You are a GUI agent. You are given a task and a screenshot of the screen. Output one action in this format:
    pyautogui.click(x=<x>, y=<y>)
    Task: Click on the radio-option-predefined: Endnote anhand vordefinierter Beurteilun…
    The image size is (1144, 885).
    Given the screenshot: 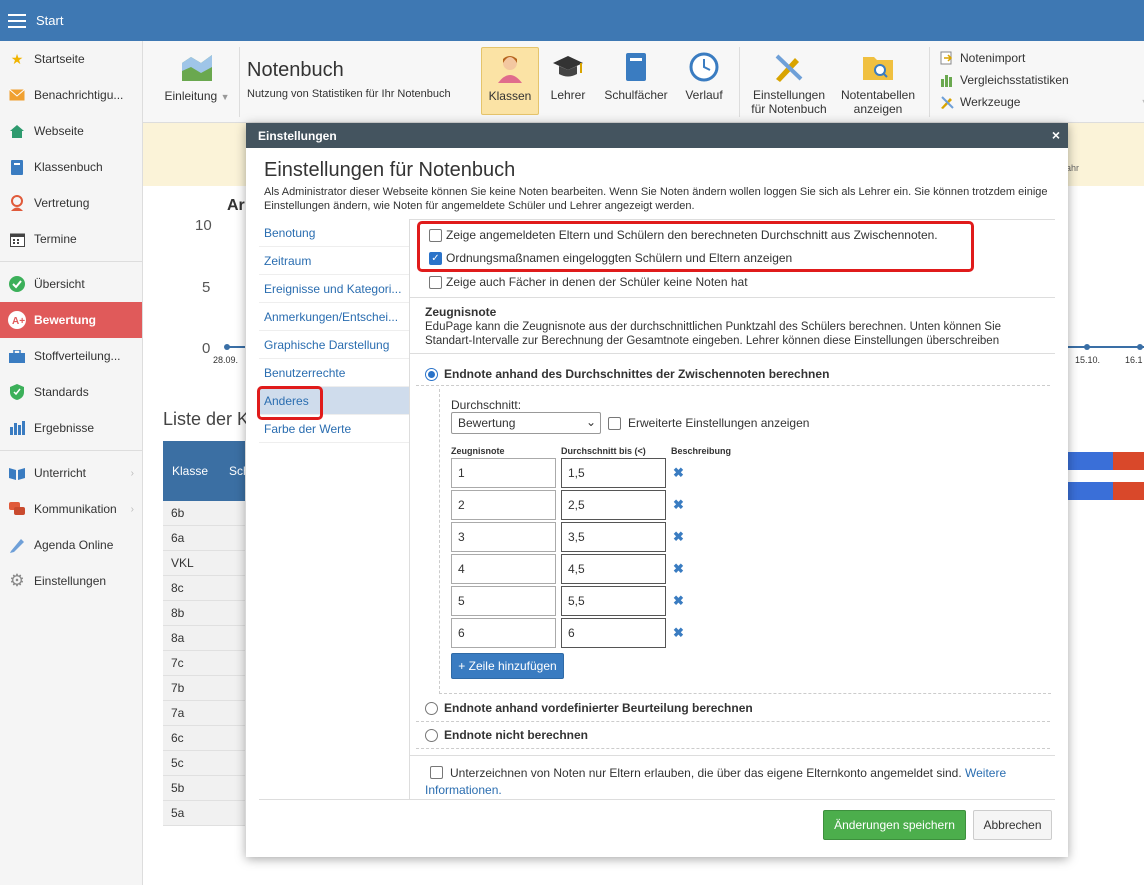 What is the action you would take?
    pyautogui.click(x=589, y=708)
    